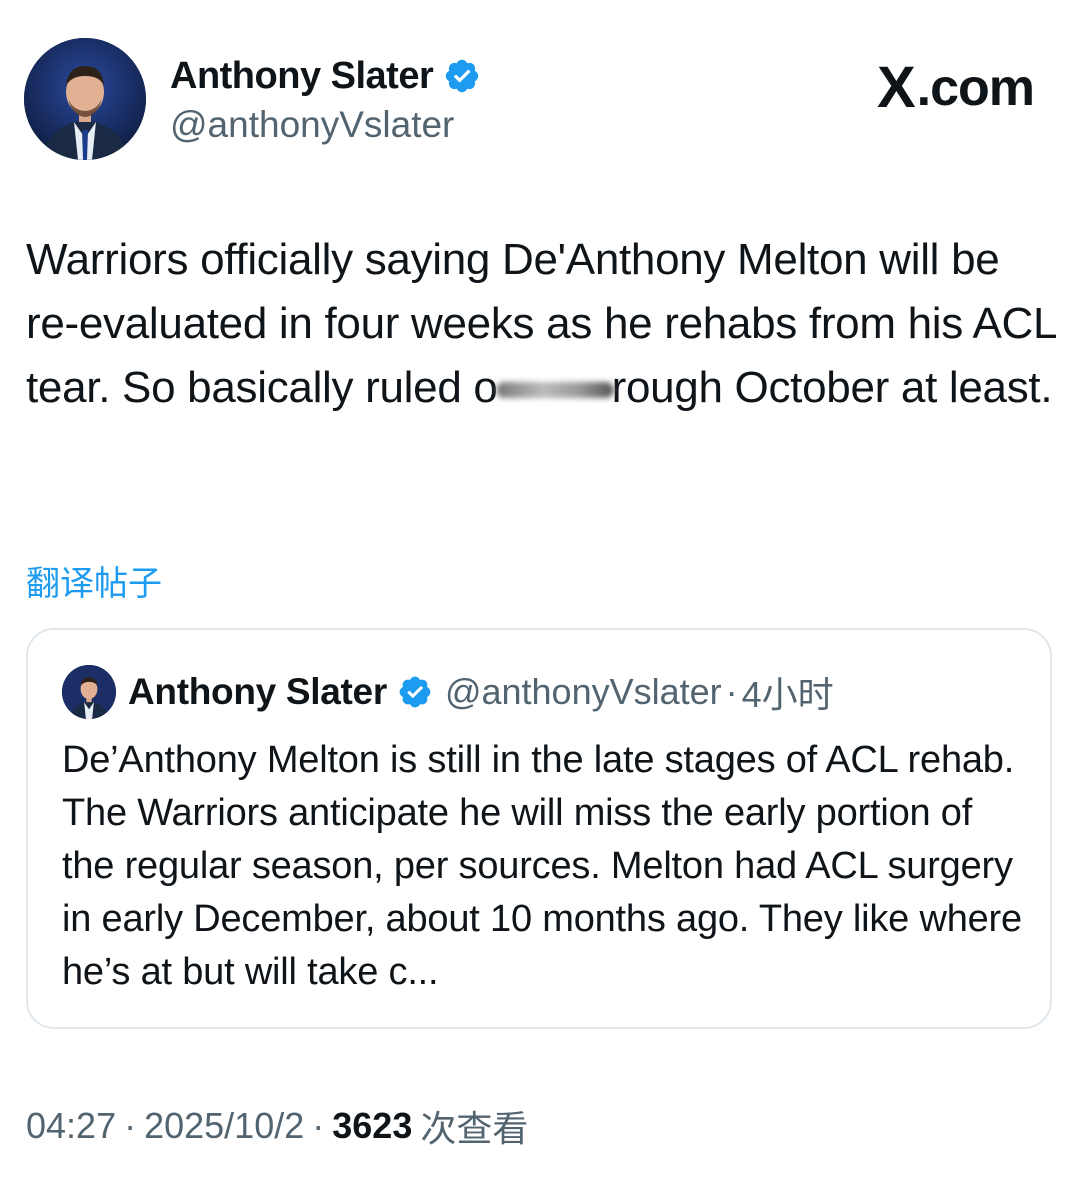 The image size is (1080, 1199). I want to click on author-info: Anthony Slater @anthonyVslater, so click(325, 100).